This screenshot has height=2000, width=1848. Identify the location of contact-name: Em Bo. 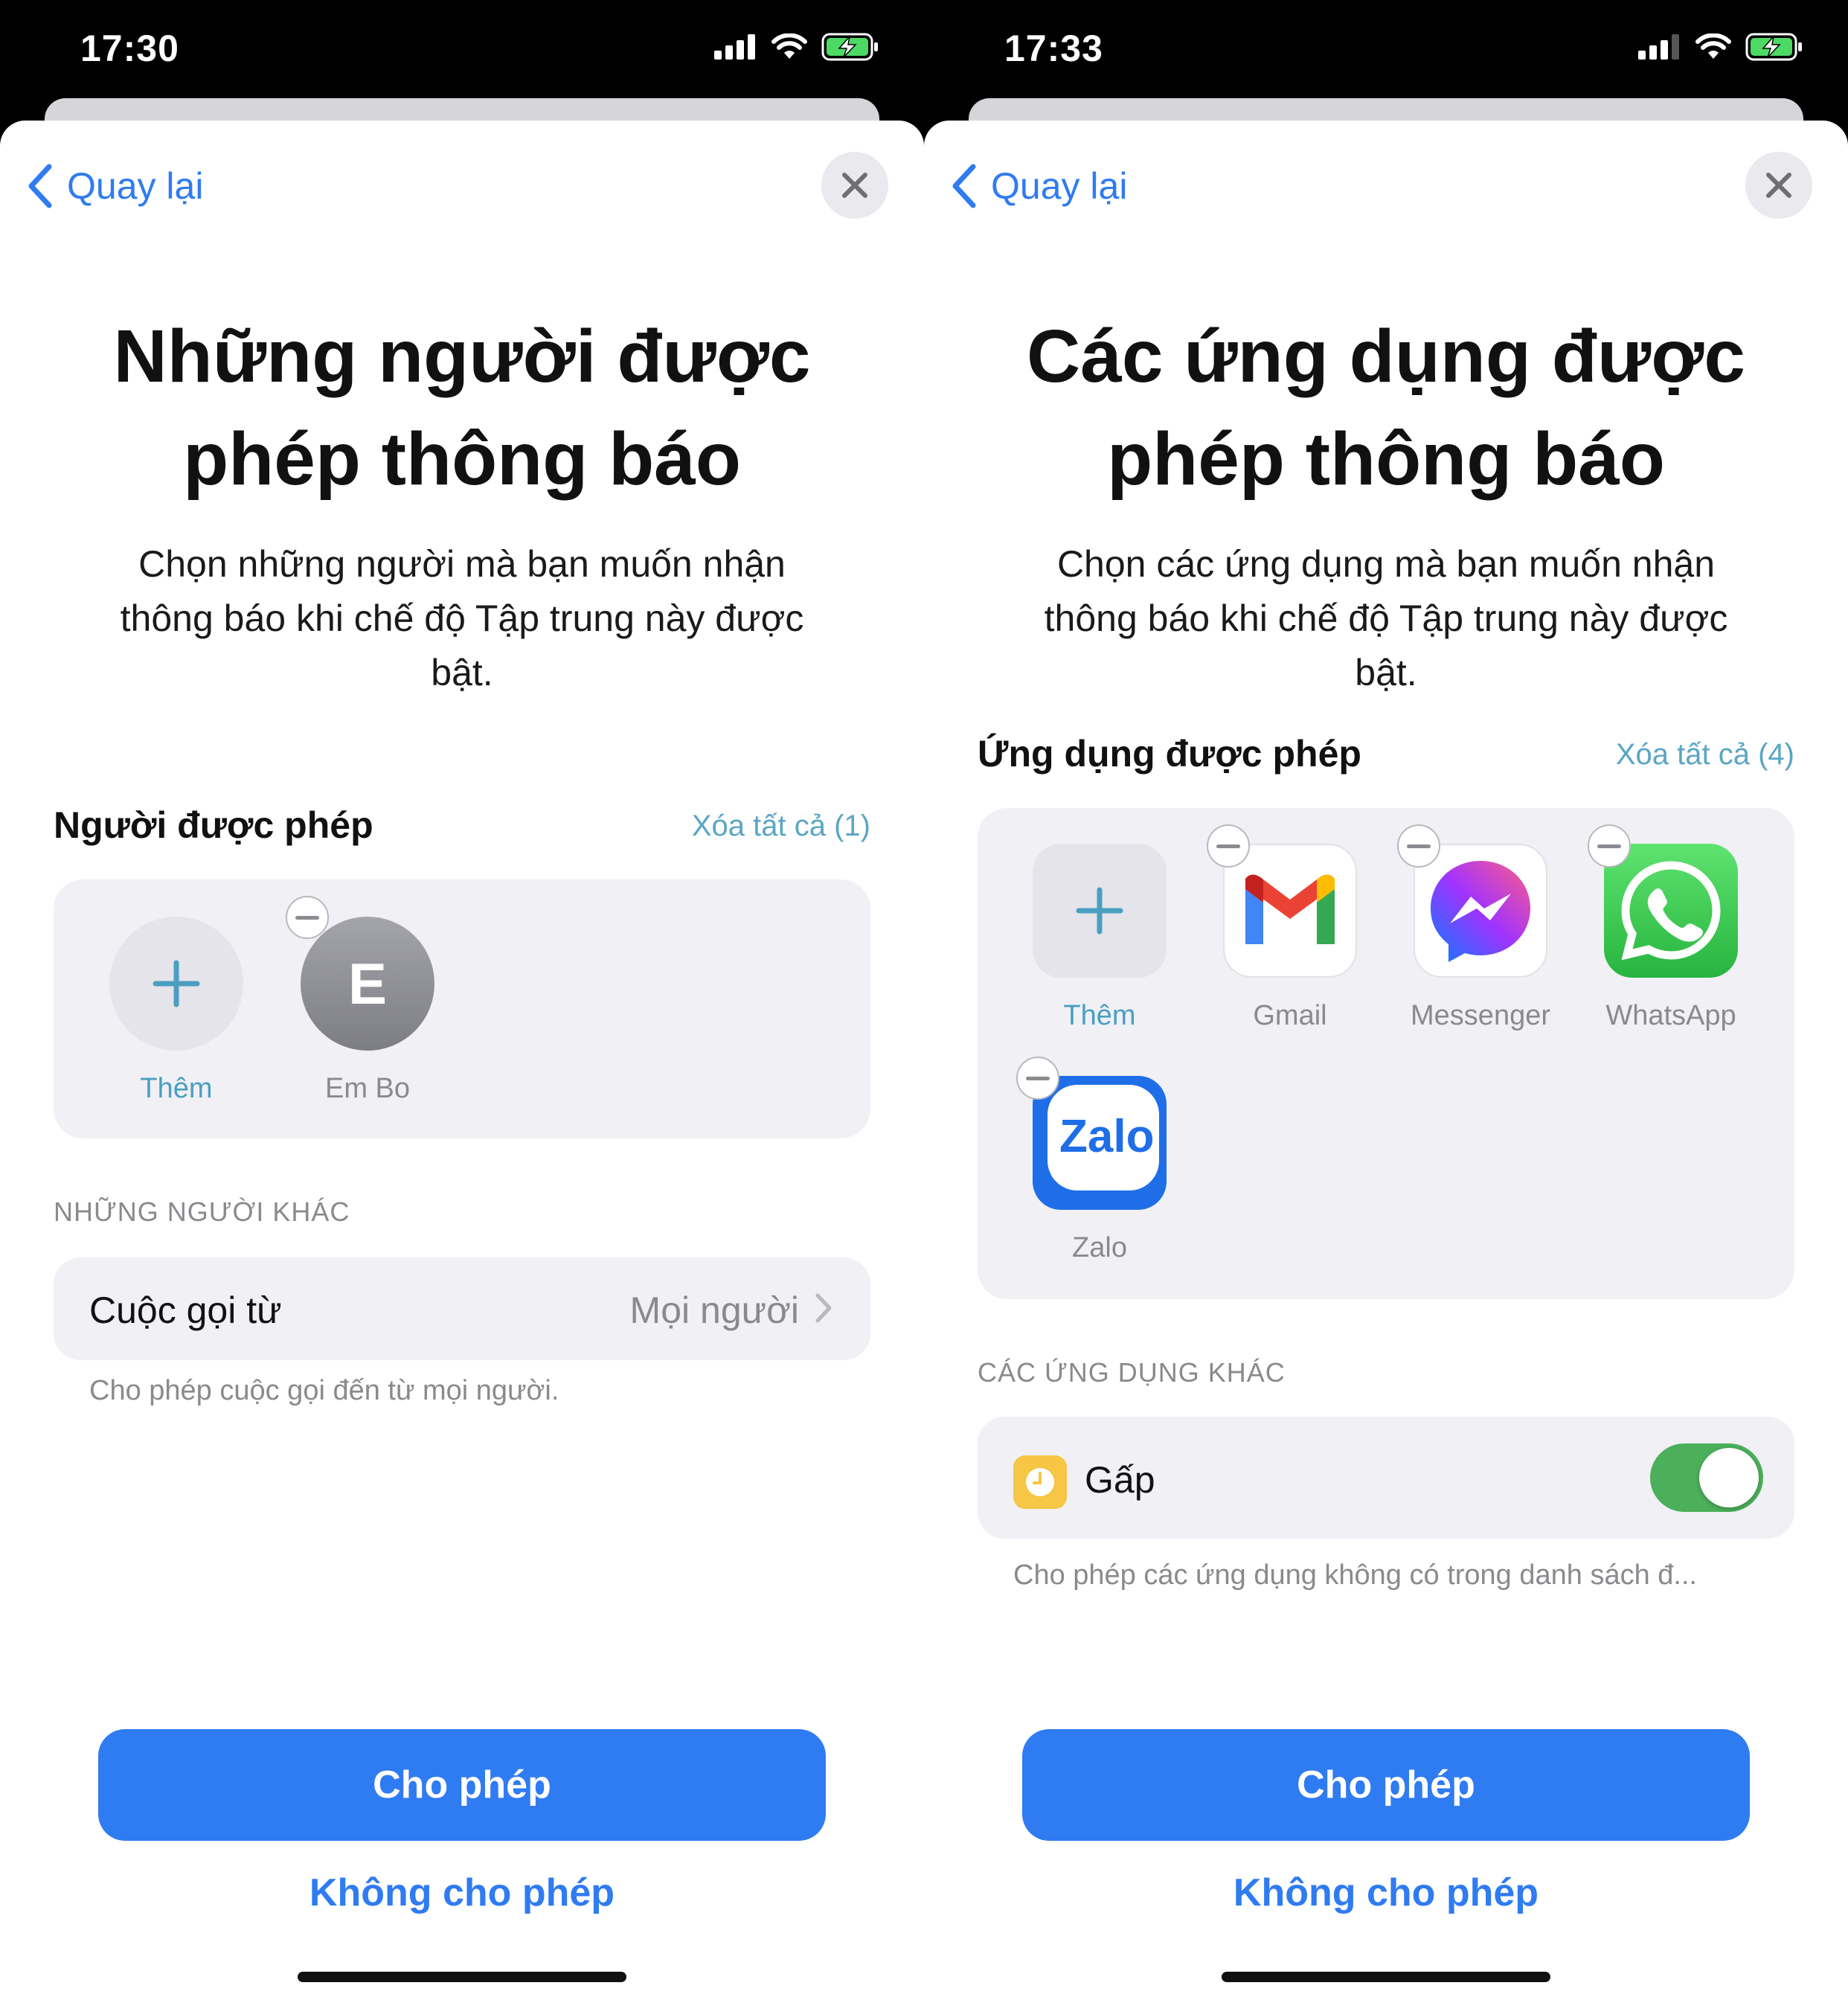
(367, 1089).